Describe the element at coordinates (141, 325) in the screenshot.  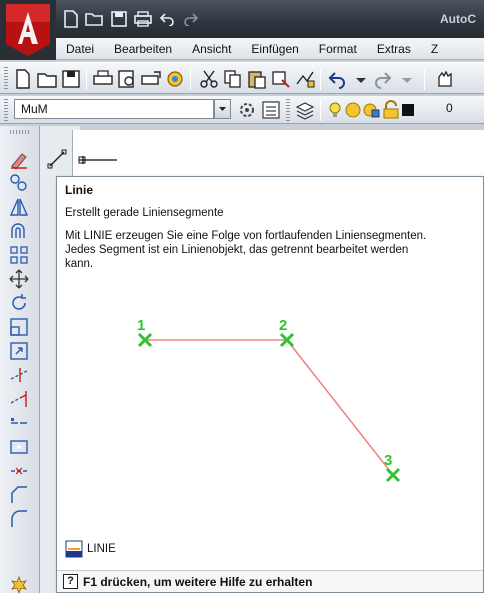
I see `point-1-label: 1` at that location.